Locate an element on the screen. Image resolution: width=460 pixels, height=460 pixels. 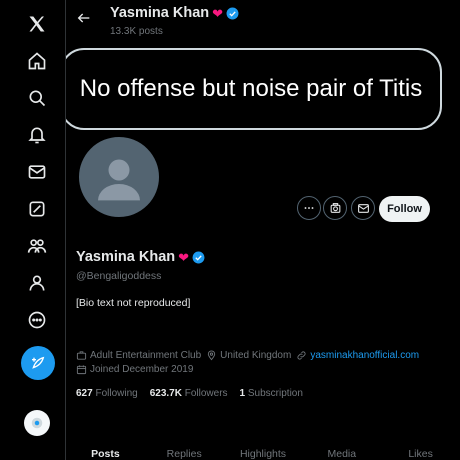
link-icon is located at coordinates (301, 355).